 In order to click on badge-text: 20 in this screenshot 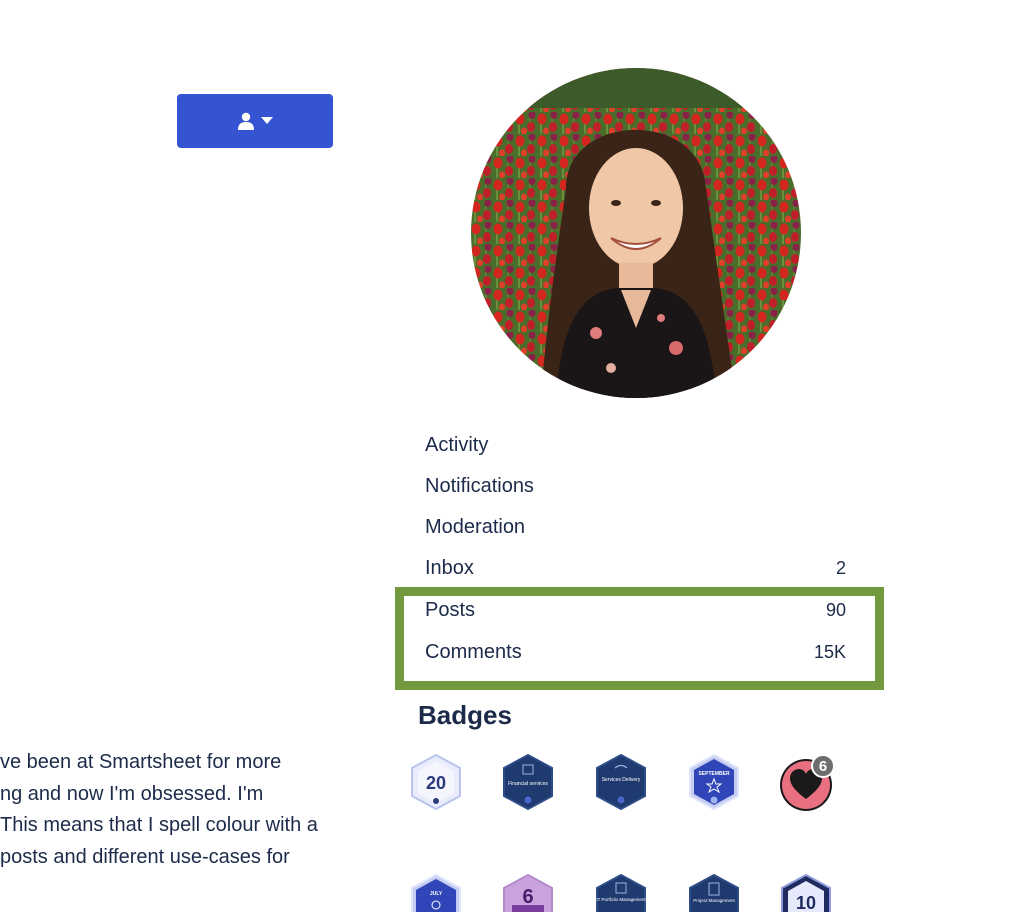, I will do `click(436, 783)`.